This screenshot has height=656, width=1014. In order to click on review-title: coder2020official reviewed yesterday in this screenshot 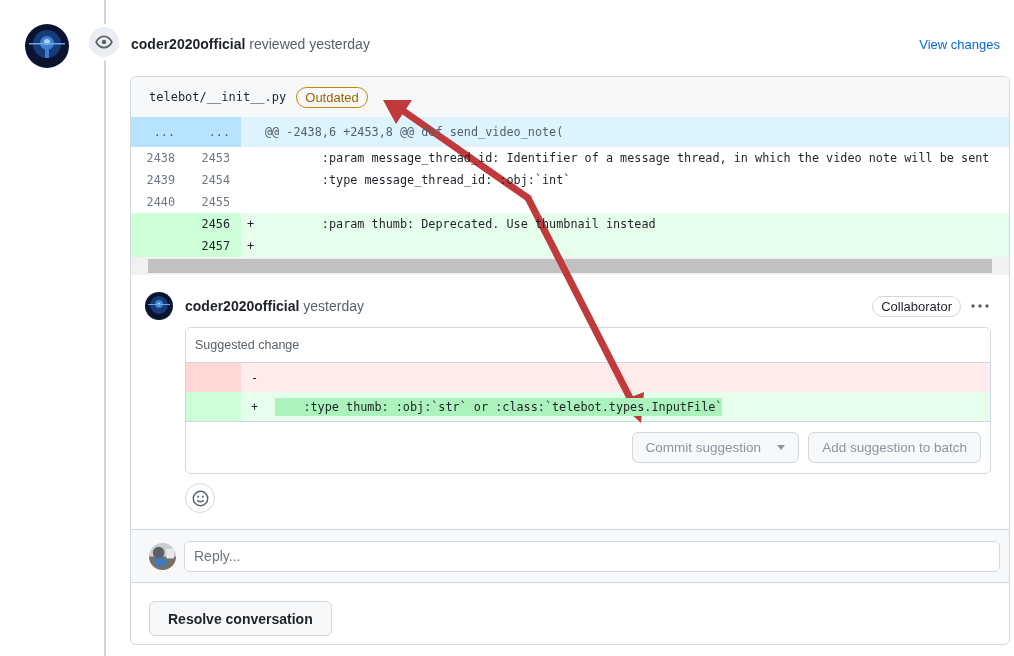, I will do `click(250, 44)`.